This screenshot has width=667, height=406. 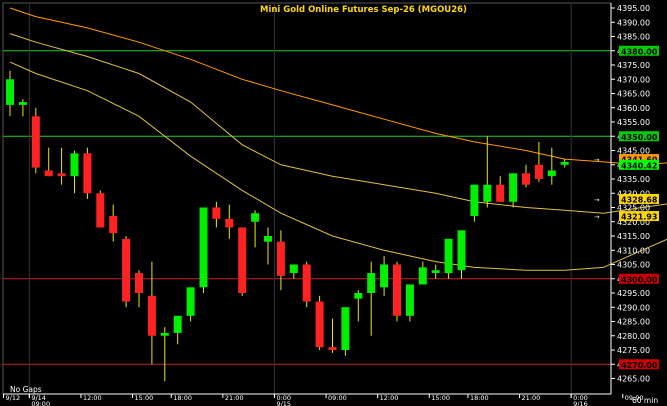 I want to click on price-tag-text: 4328.68, so click(x=639, y=199).